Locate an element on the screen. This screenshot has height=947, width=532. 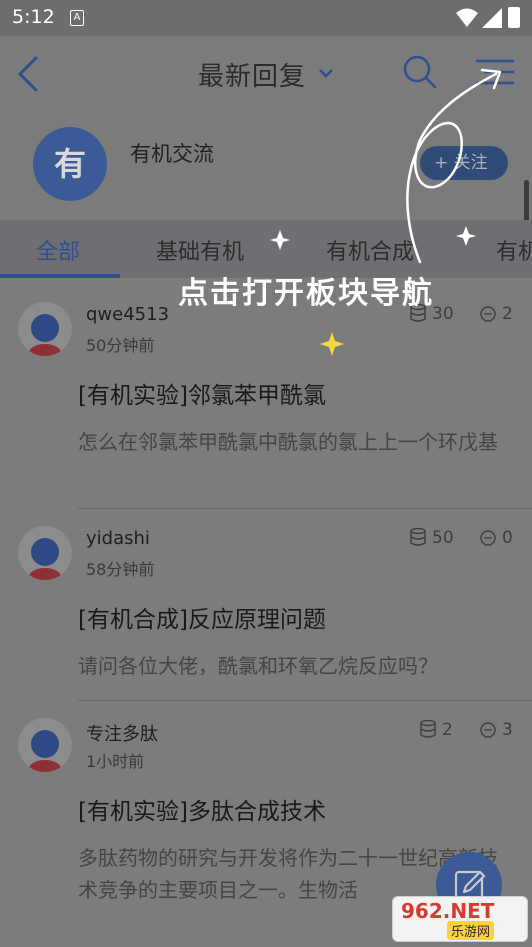
coin-count-value: 2 is located at coordinates (447, 730).